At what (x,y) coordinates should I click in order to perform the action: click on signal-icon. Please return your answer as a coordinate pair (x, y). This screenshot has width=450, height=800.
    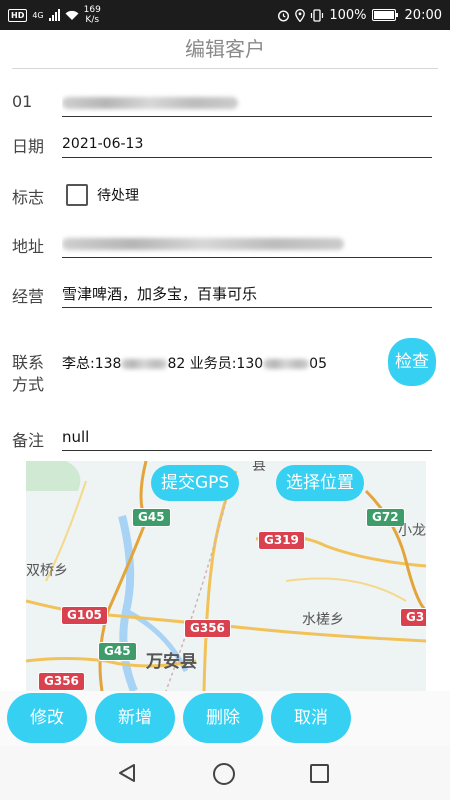
    Looking at the image, I should click on (54, 15).